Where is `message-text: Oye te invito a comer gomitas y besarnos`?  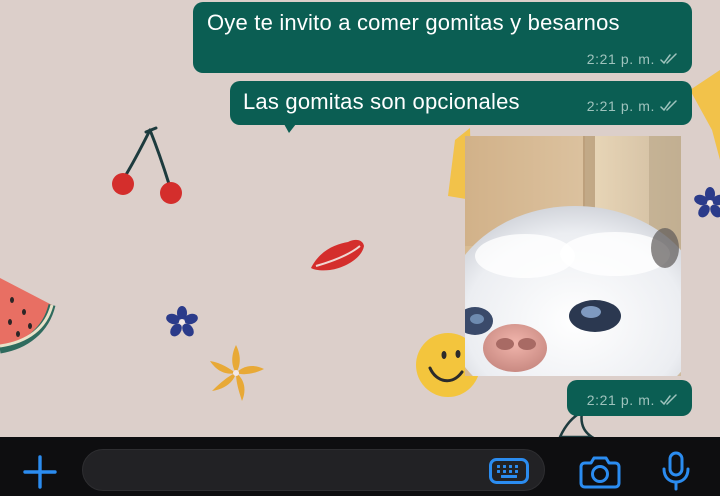
message-text: Oye te invito a comer gomitas y besarnos is located at coordinates (413, 22).